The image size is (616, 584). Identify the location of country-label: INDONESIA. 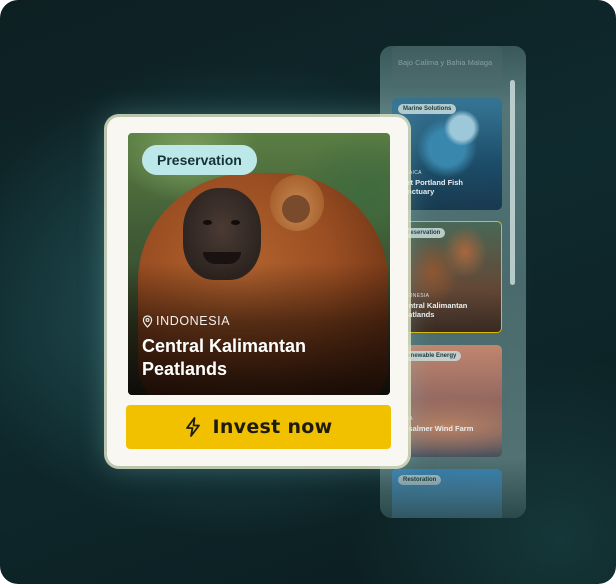
(193, 321).